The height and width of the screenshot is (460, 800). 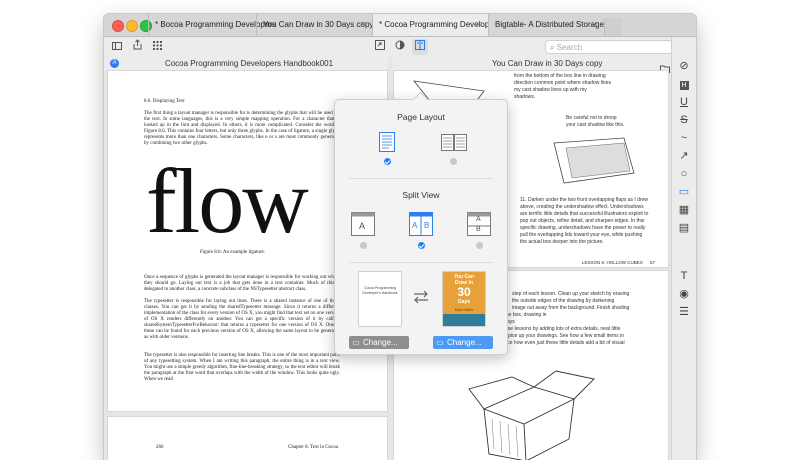 I want to click on split-view-title: Split View, so click(x=421, y=195).